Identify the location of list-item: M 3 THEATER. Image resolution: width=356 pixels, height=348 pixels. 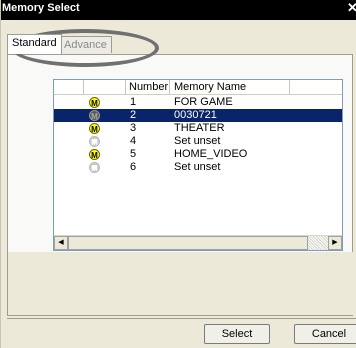
(198, 128).